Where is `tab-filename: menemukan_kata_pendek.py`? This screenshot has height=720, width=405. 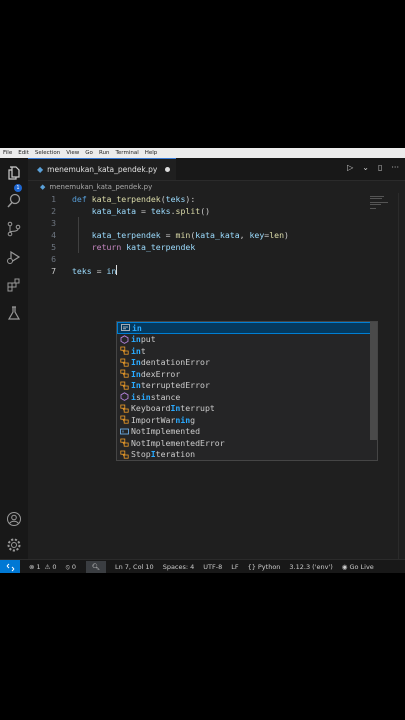 tab-filename: menemukan_kata_pendek.py is located at coordinates (102, 169).